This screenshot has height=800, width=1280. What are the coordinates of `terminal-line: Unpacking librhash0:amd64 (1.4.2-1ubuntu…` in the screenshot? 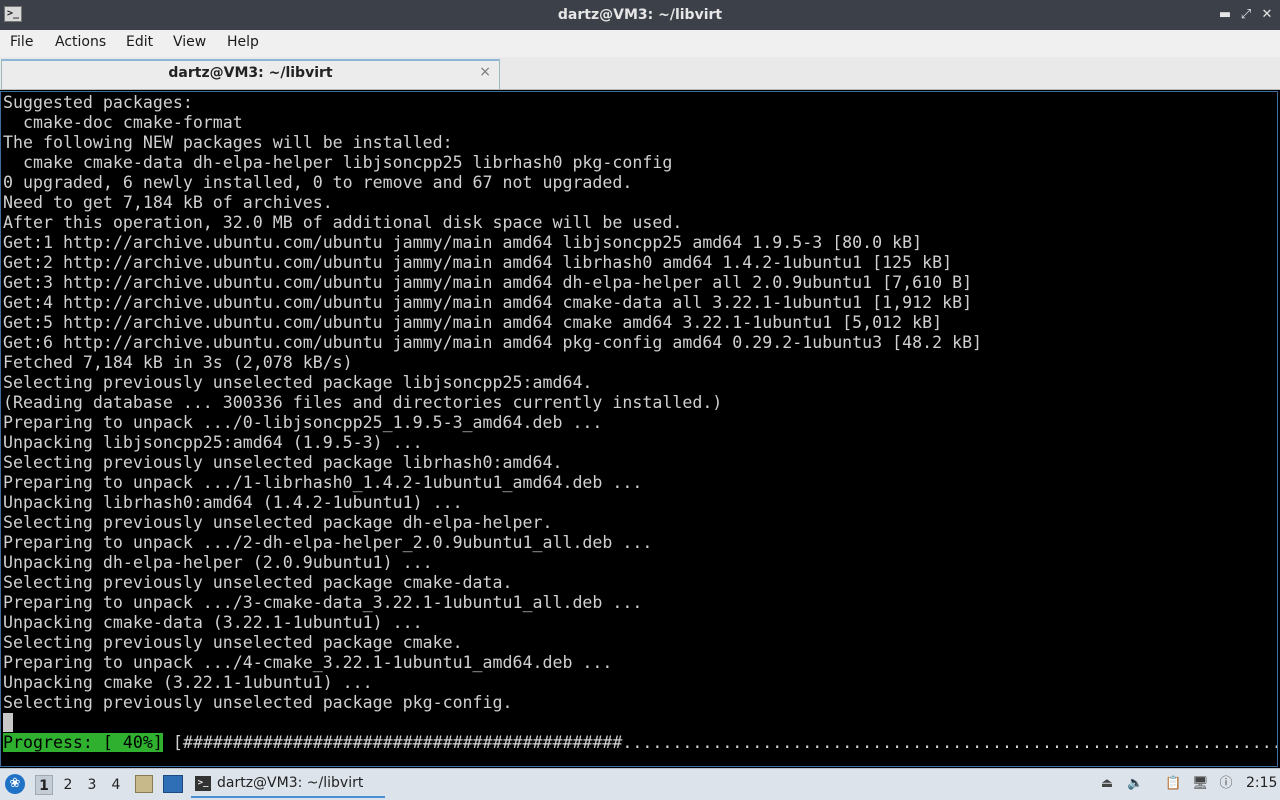 It's located at (233, 502).